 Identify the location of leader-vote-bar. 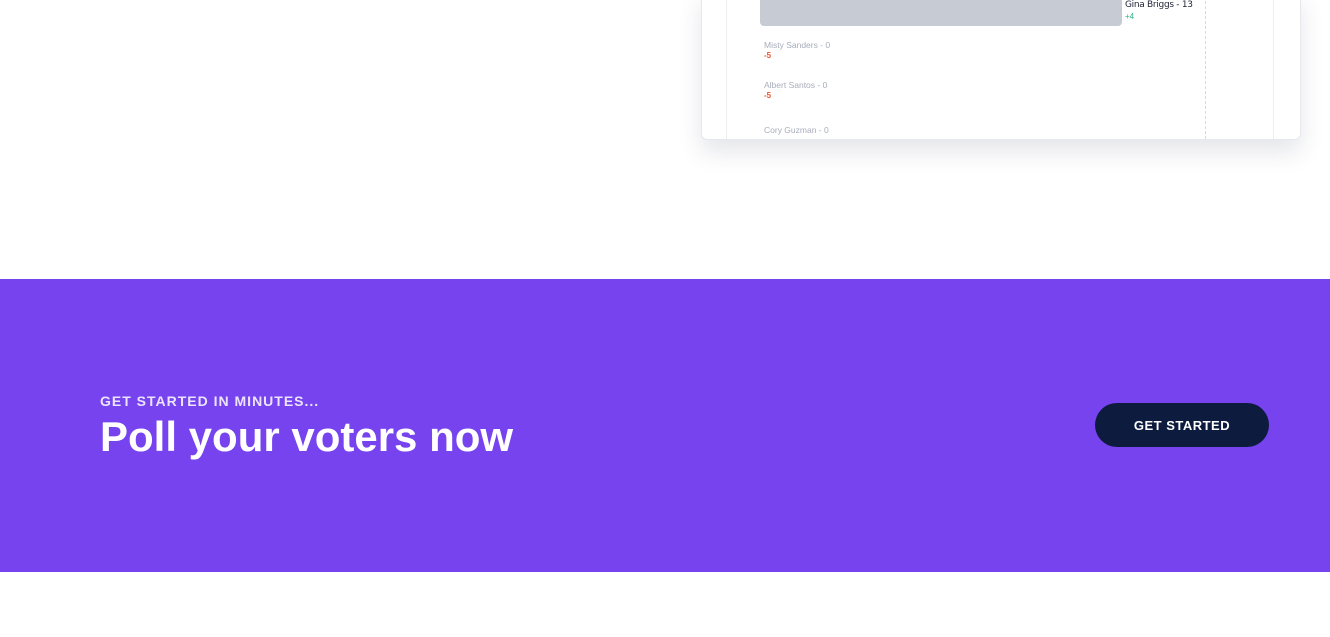
(941, 13).